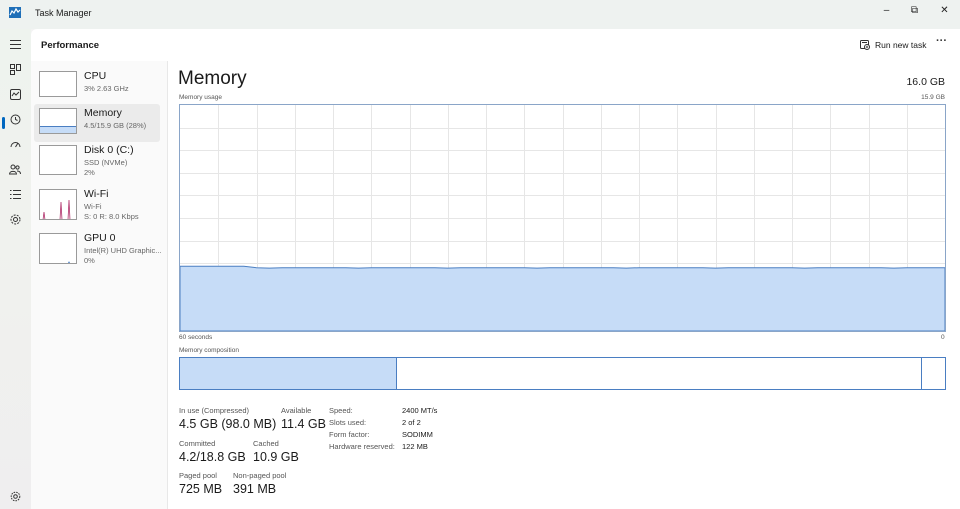 The image size is (960, 509). What do you see at coordinates (95, 76) in the screenshot?
I see `device-name: CPU` at bounding box center [95, 76].